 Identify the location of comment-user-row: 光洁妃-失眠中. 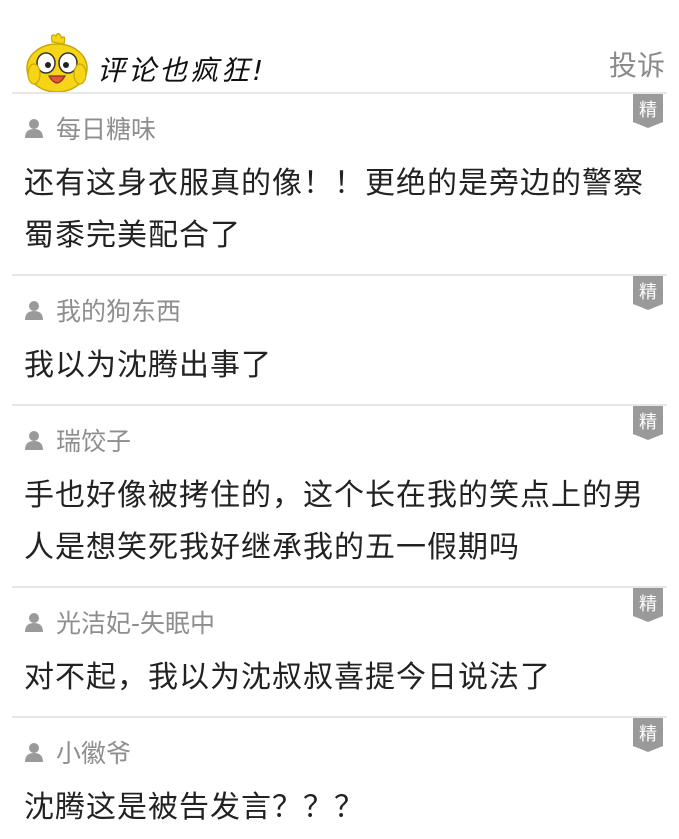
(119, 622).